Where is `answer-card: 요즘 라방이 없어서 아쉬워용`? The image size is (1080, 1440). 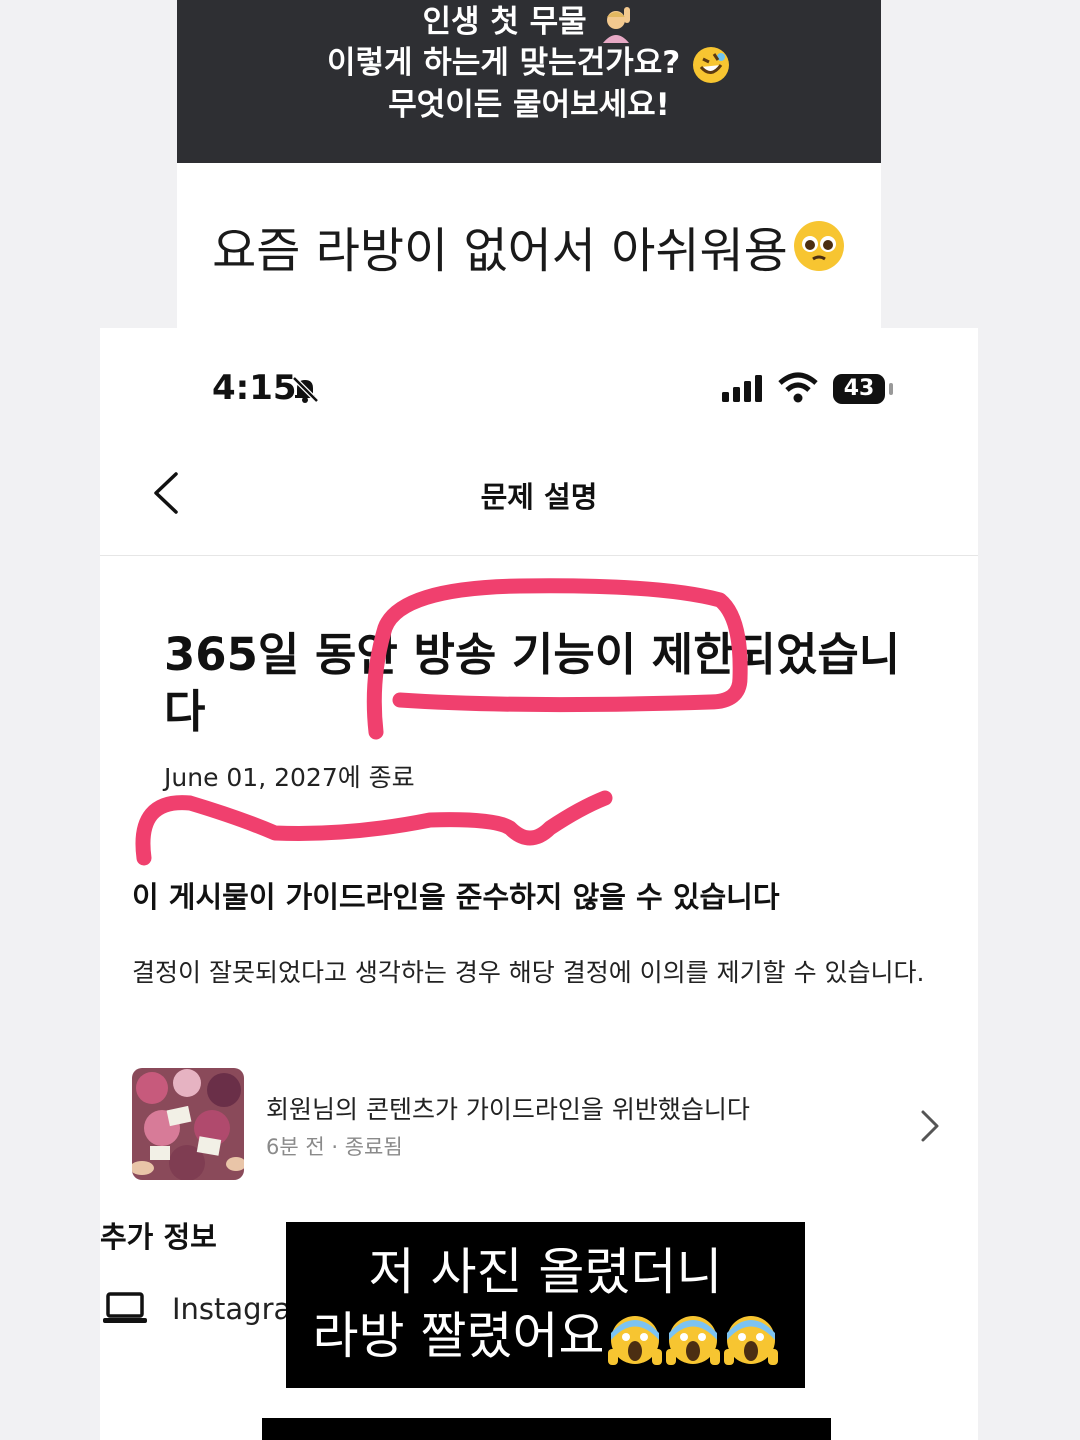
answer-card: 요즘 라방이 없어서 아쉬워용 is located at coordinates (529, 245).